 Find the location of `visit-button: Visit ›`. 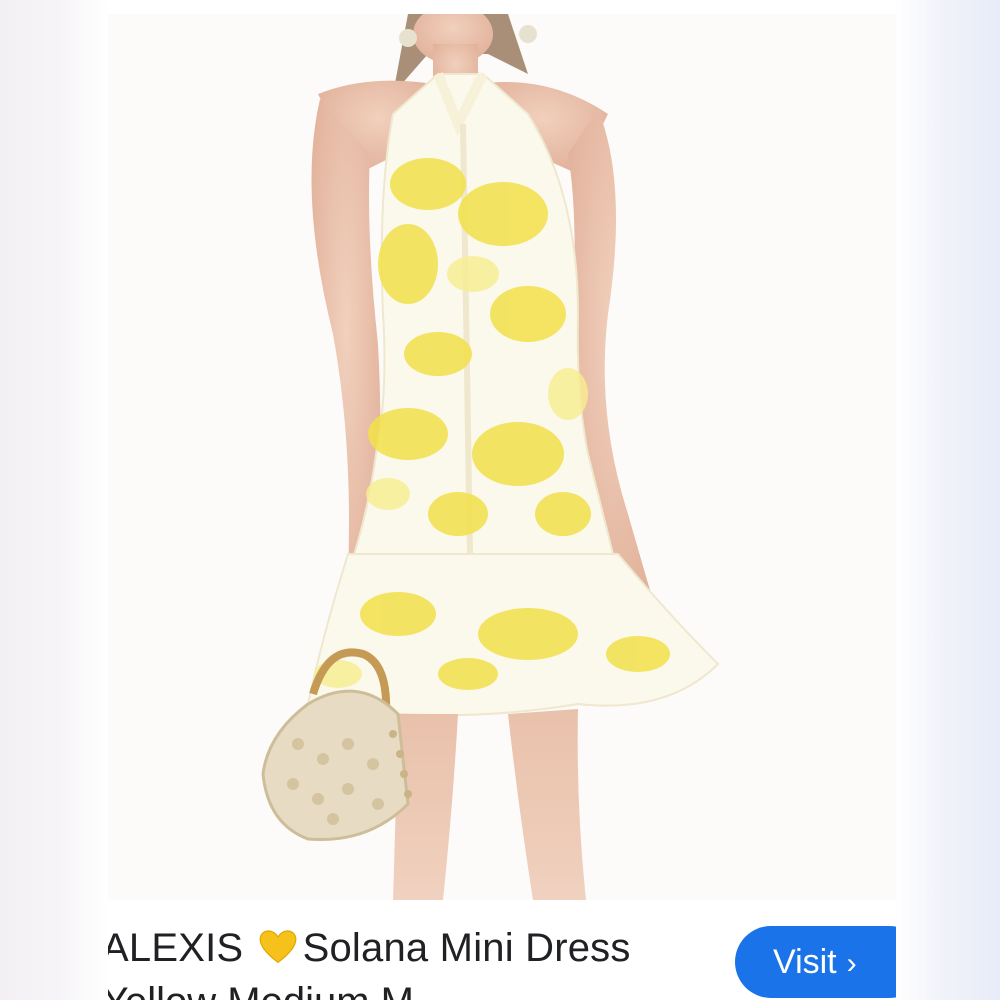

visit-button: Visit › is located at coordinates (815, 962).